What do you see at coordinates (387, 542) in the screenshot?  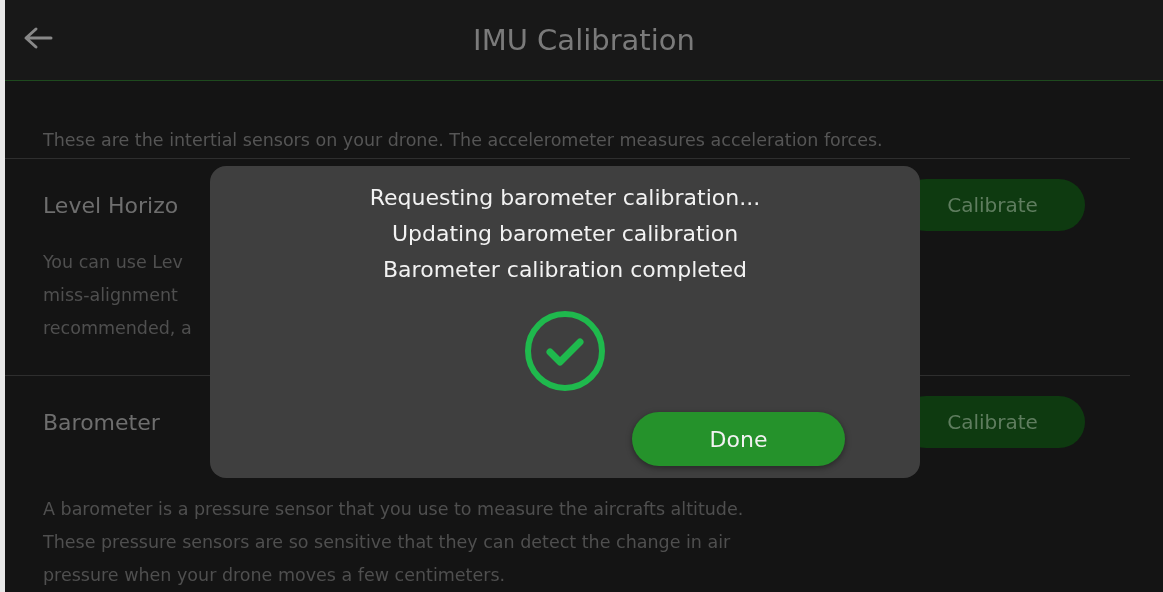 I see `description-line: These pressure sensors are so sensitive that they can detect the change in air` at bounding box center [387, 542].